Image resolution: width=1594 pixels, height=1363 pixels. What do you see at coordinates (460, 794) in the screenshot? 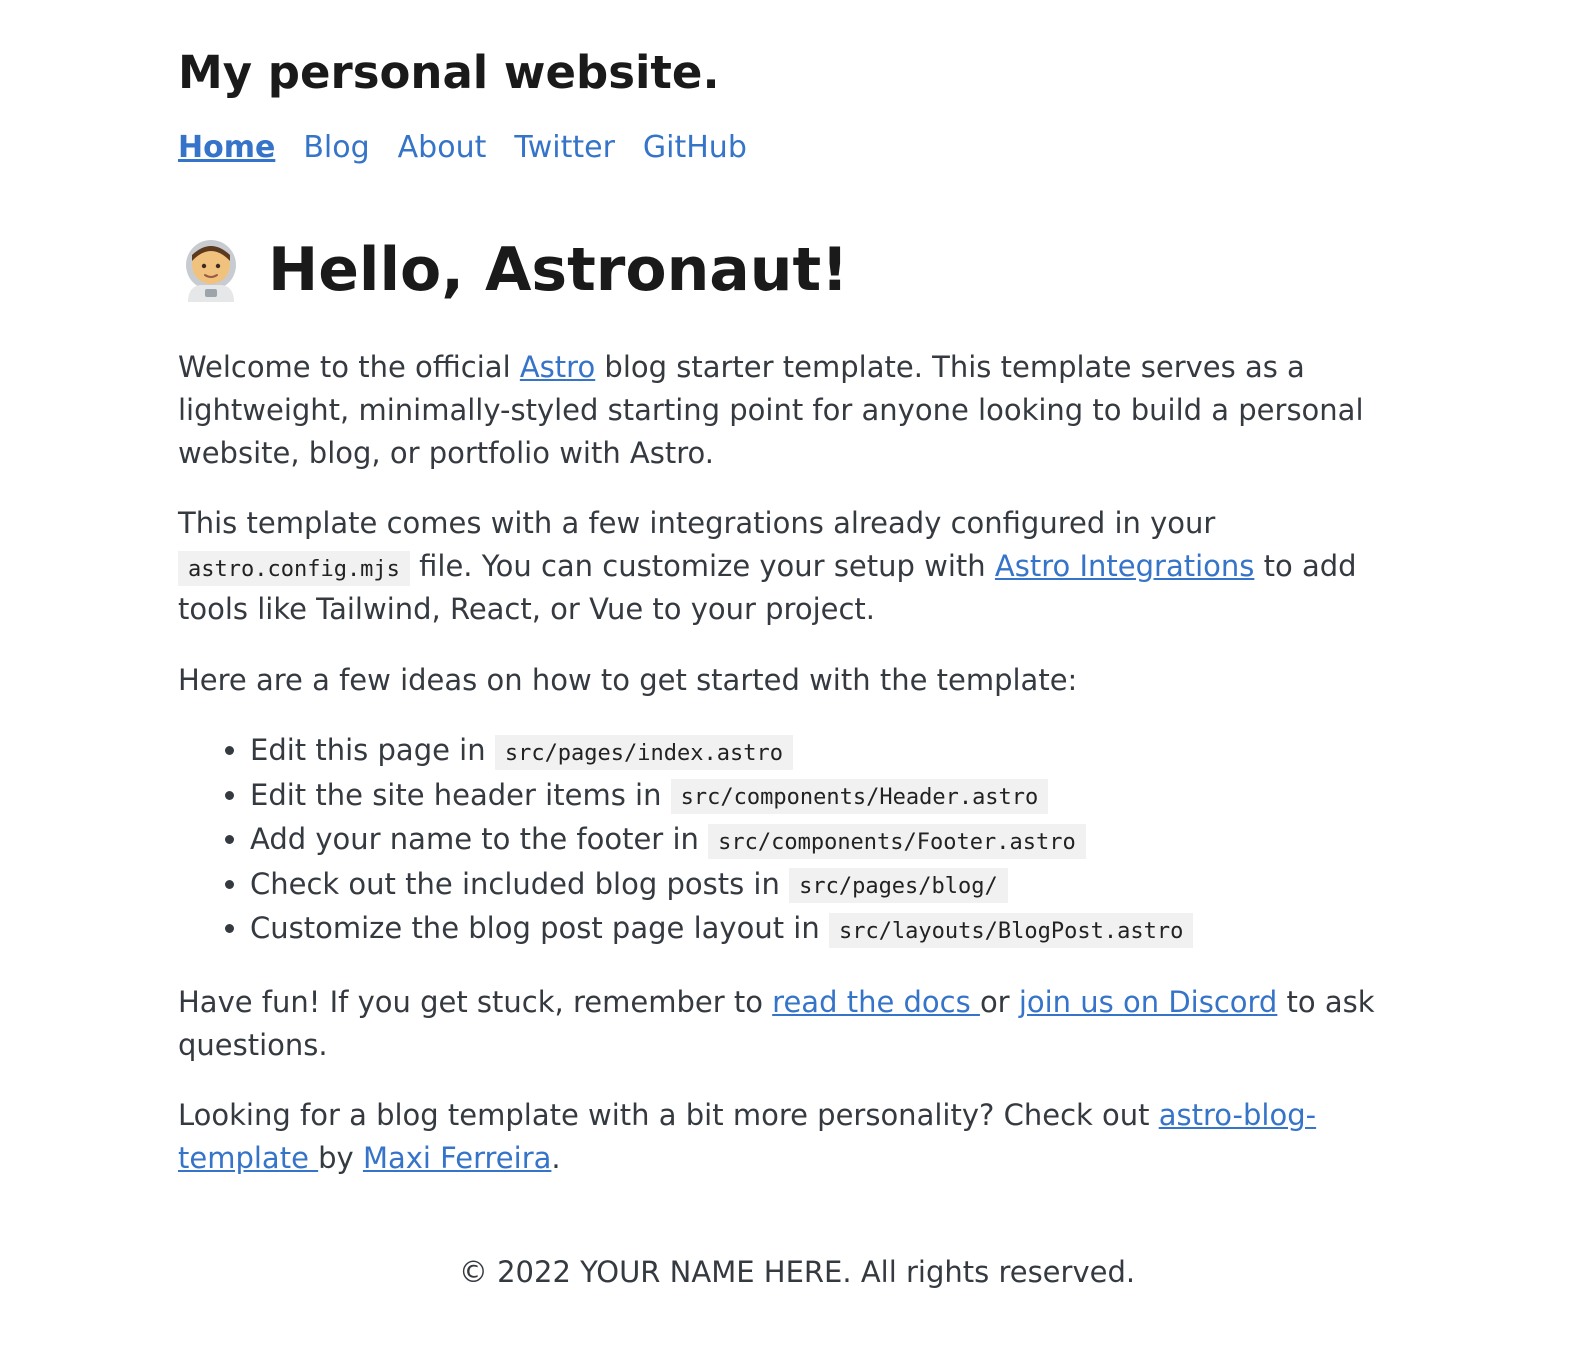
I see `list-item-text: Edit the site header items in` at bounding box center [460, 794].